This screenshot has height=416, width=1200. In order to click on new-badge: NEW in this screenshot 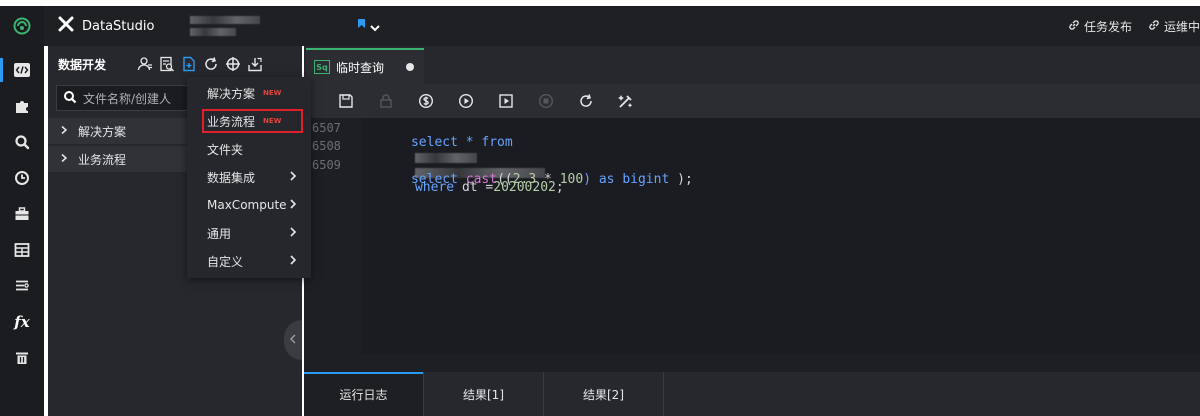, I will do `click(272, 93)`.